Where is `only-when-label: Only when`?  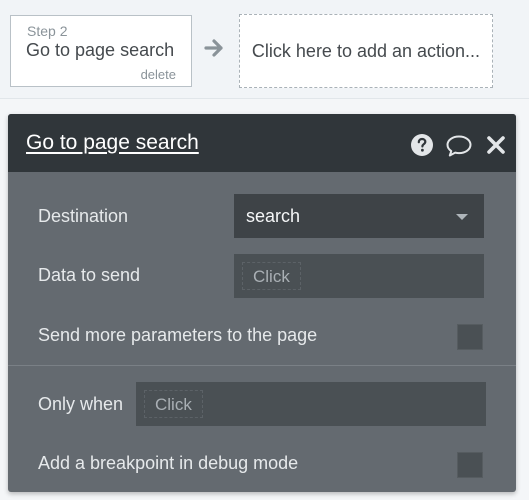 only-when-label: Only when is located at coordinates (81, 404).